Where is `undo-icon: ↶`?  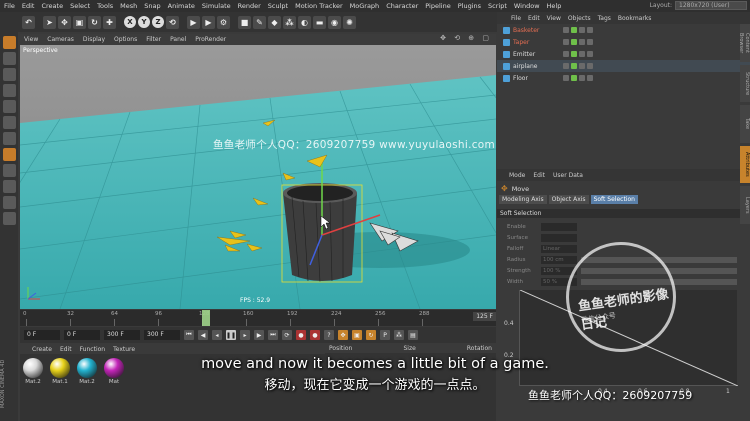 undo-icon: ↶ is located at coordinates (28, 22).